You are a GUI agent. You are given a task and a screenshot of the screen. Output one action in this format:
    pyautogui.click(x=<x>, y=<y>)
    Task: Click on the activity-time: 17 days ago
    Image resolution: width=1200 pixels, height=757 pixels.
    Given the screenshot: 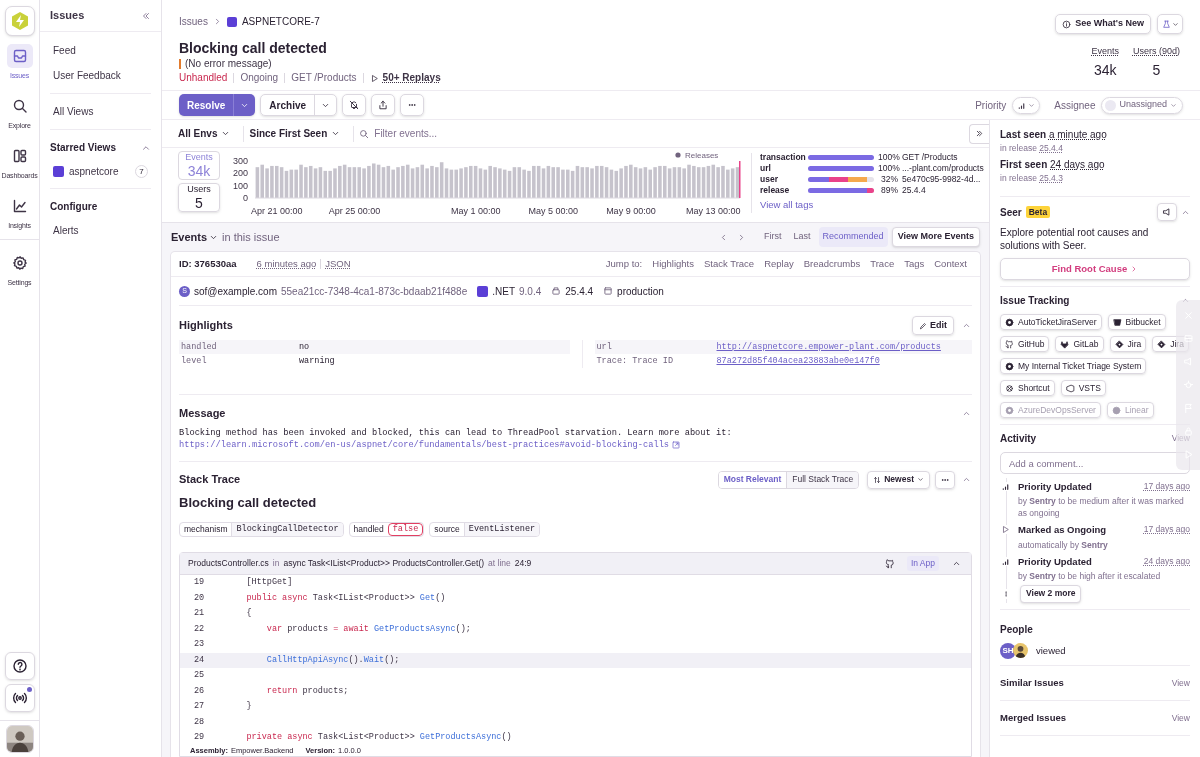 What is the action you would take?
    pyautogui.click(x=1166, y=486)
    